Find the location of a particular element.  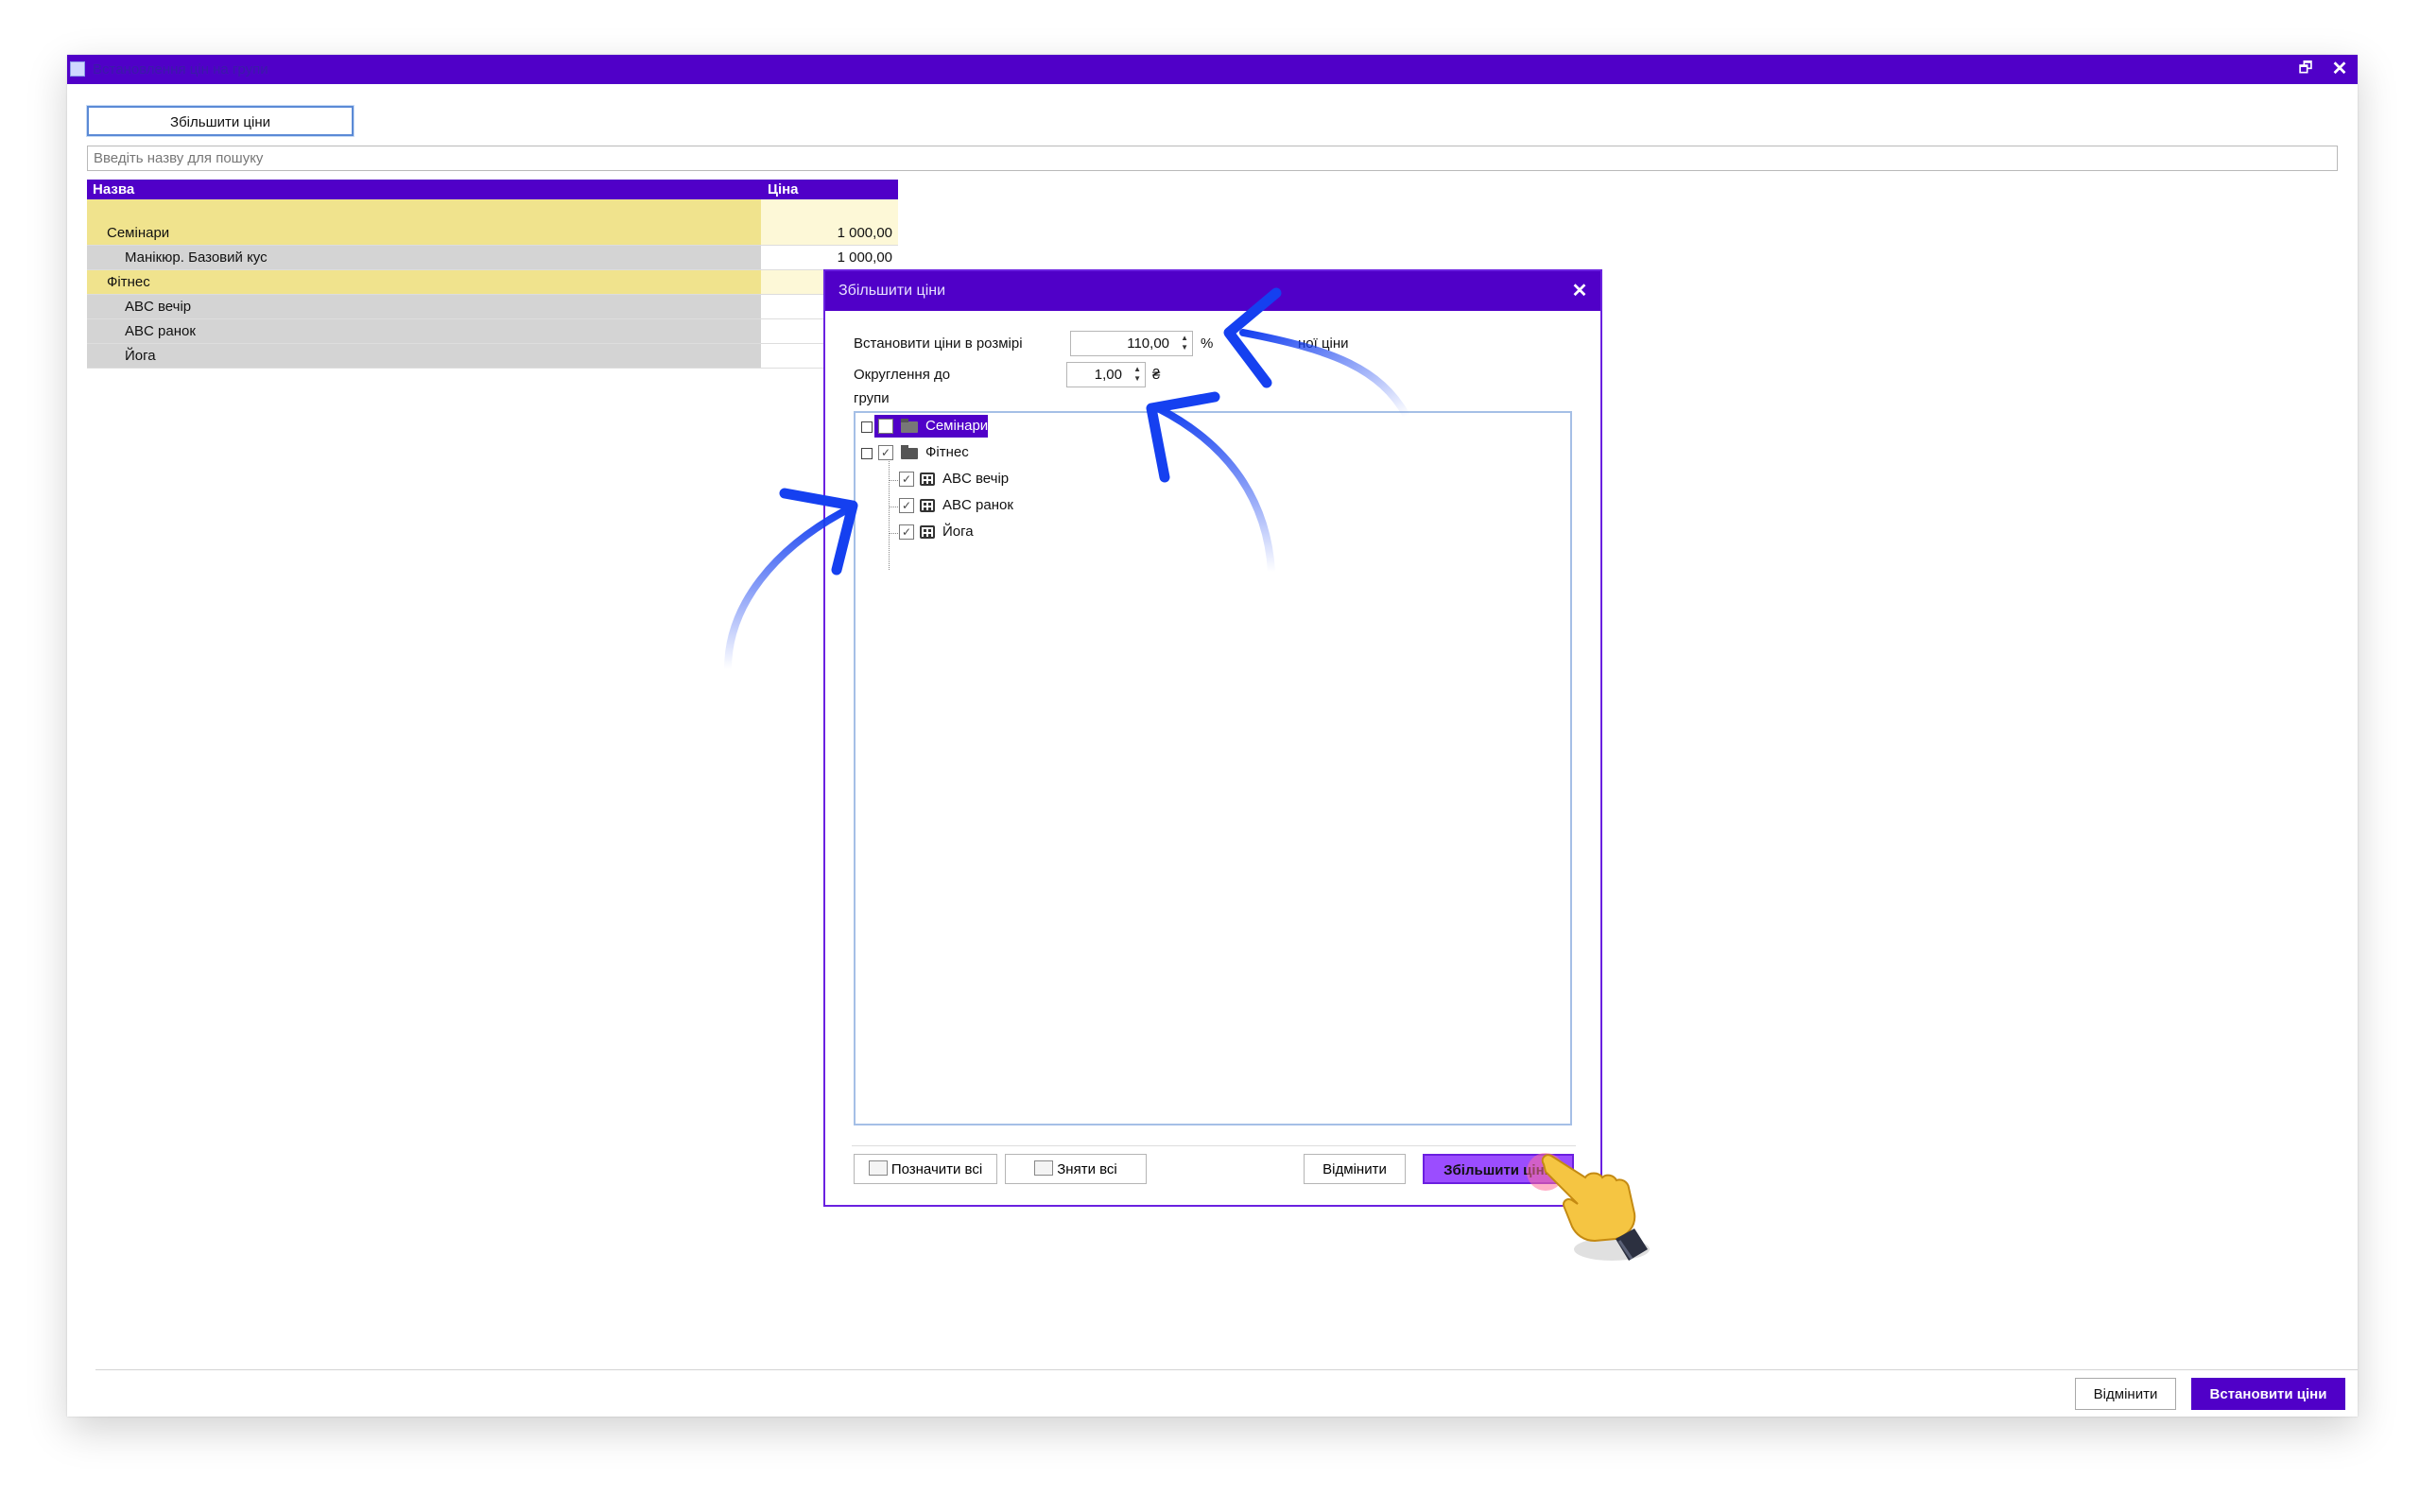

rounding-value: 1,00 is located at coordinates (1108, 375).